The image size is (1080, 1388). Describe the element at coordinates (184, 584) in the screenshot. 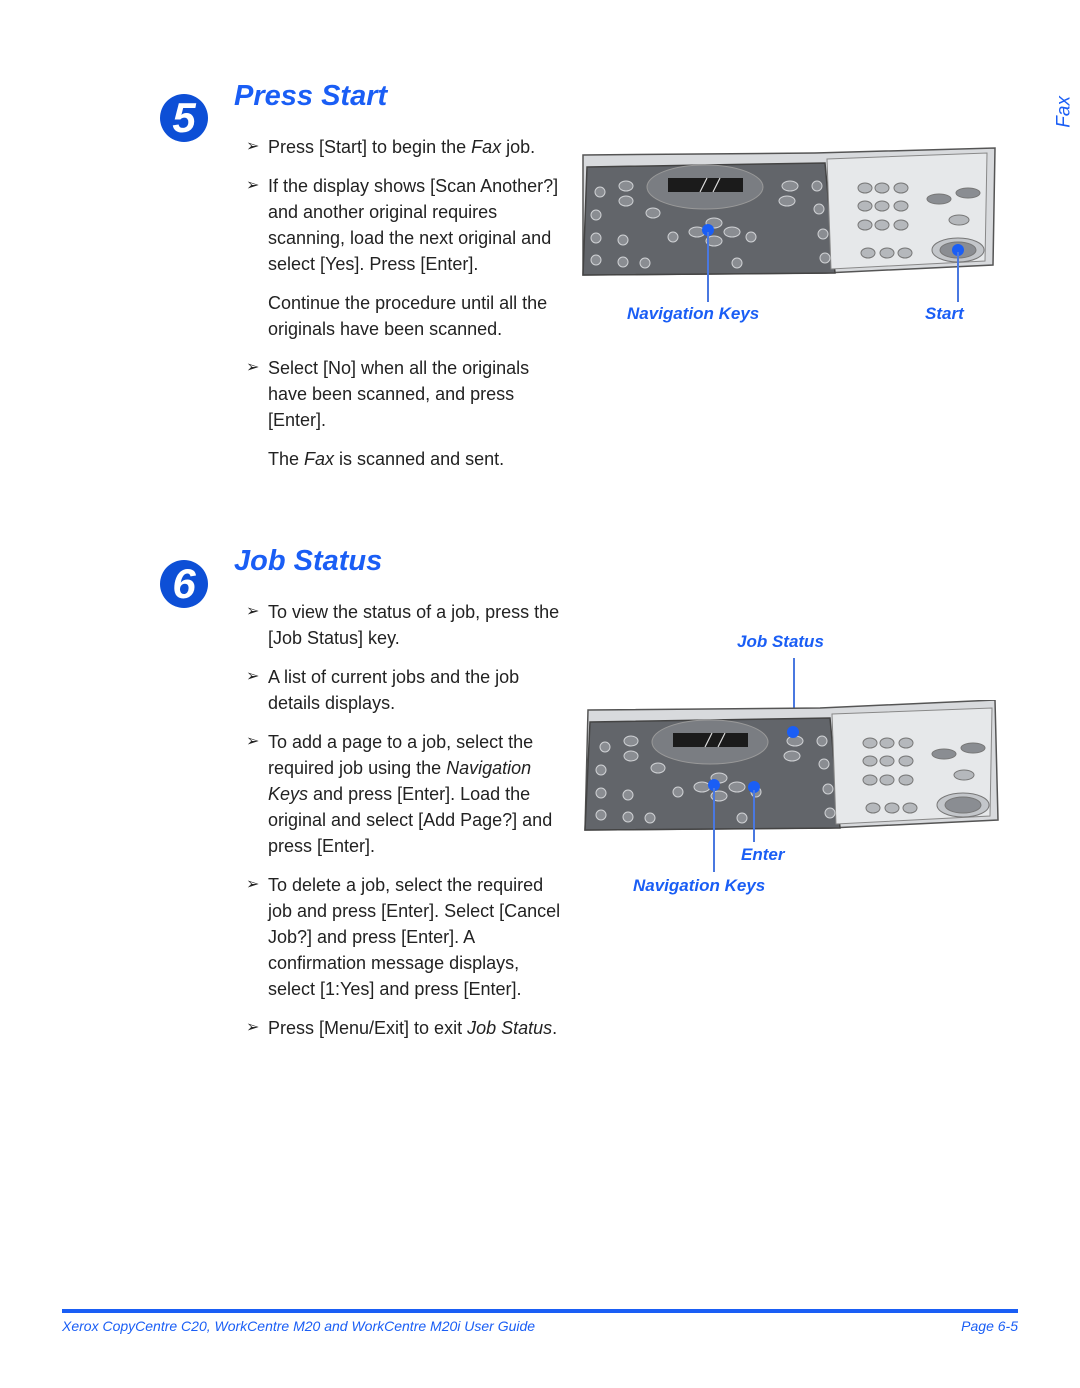

I see `step-number-6: 6` at that location.